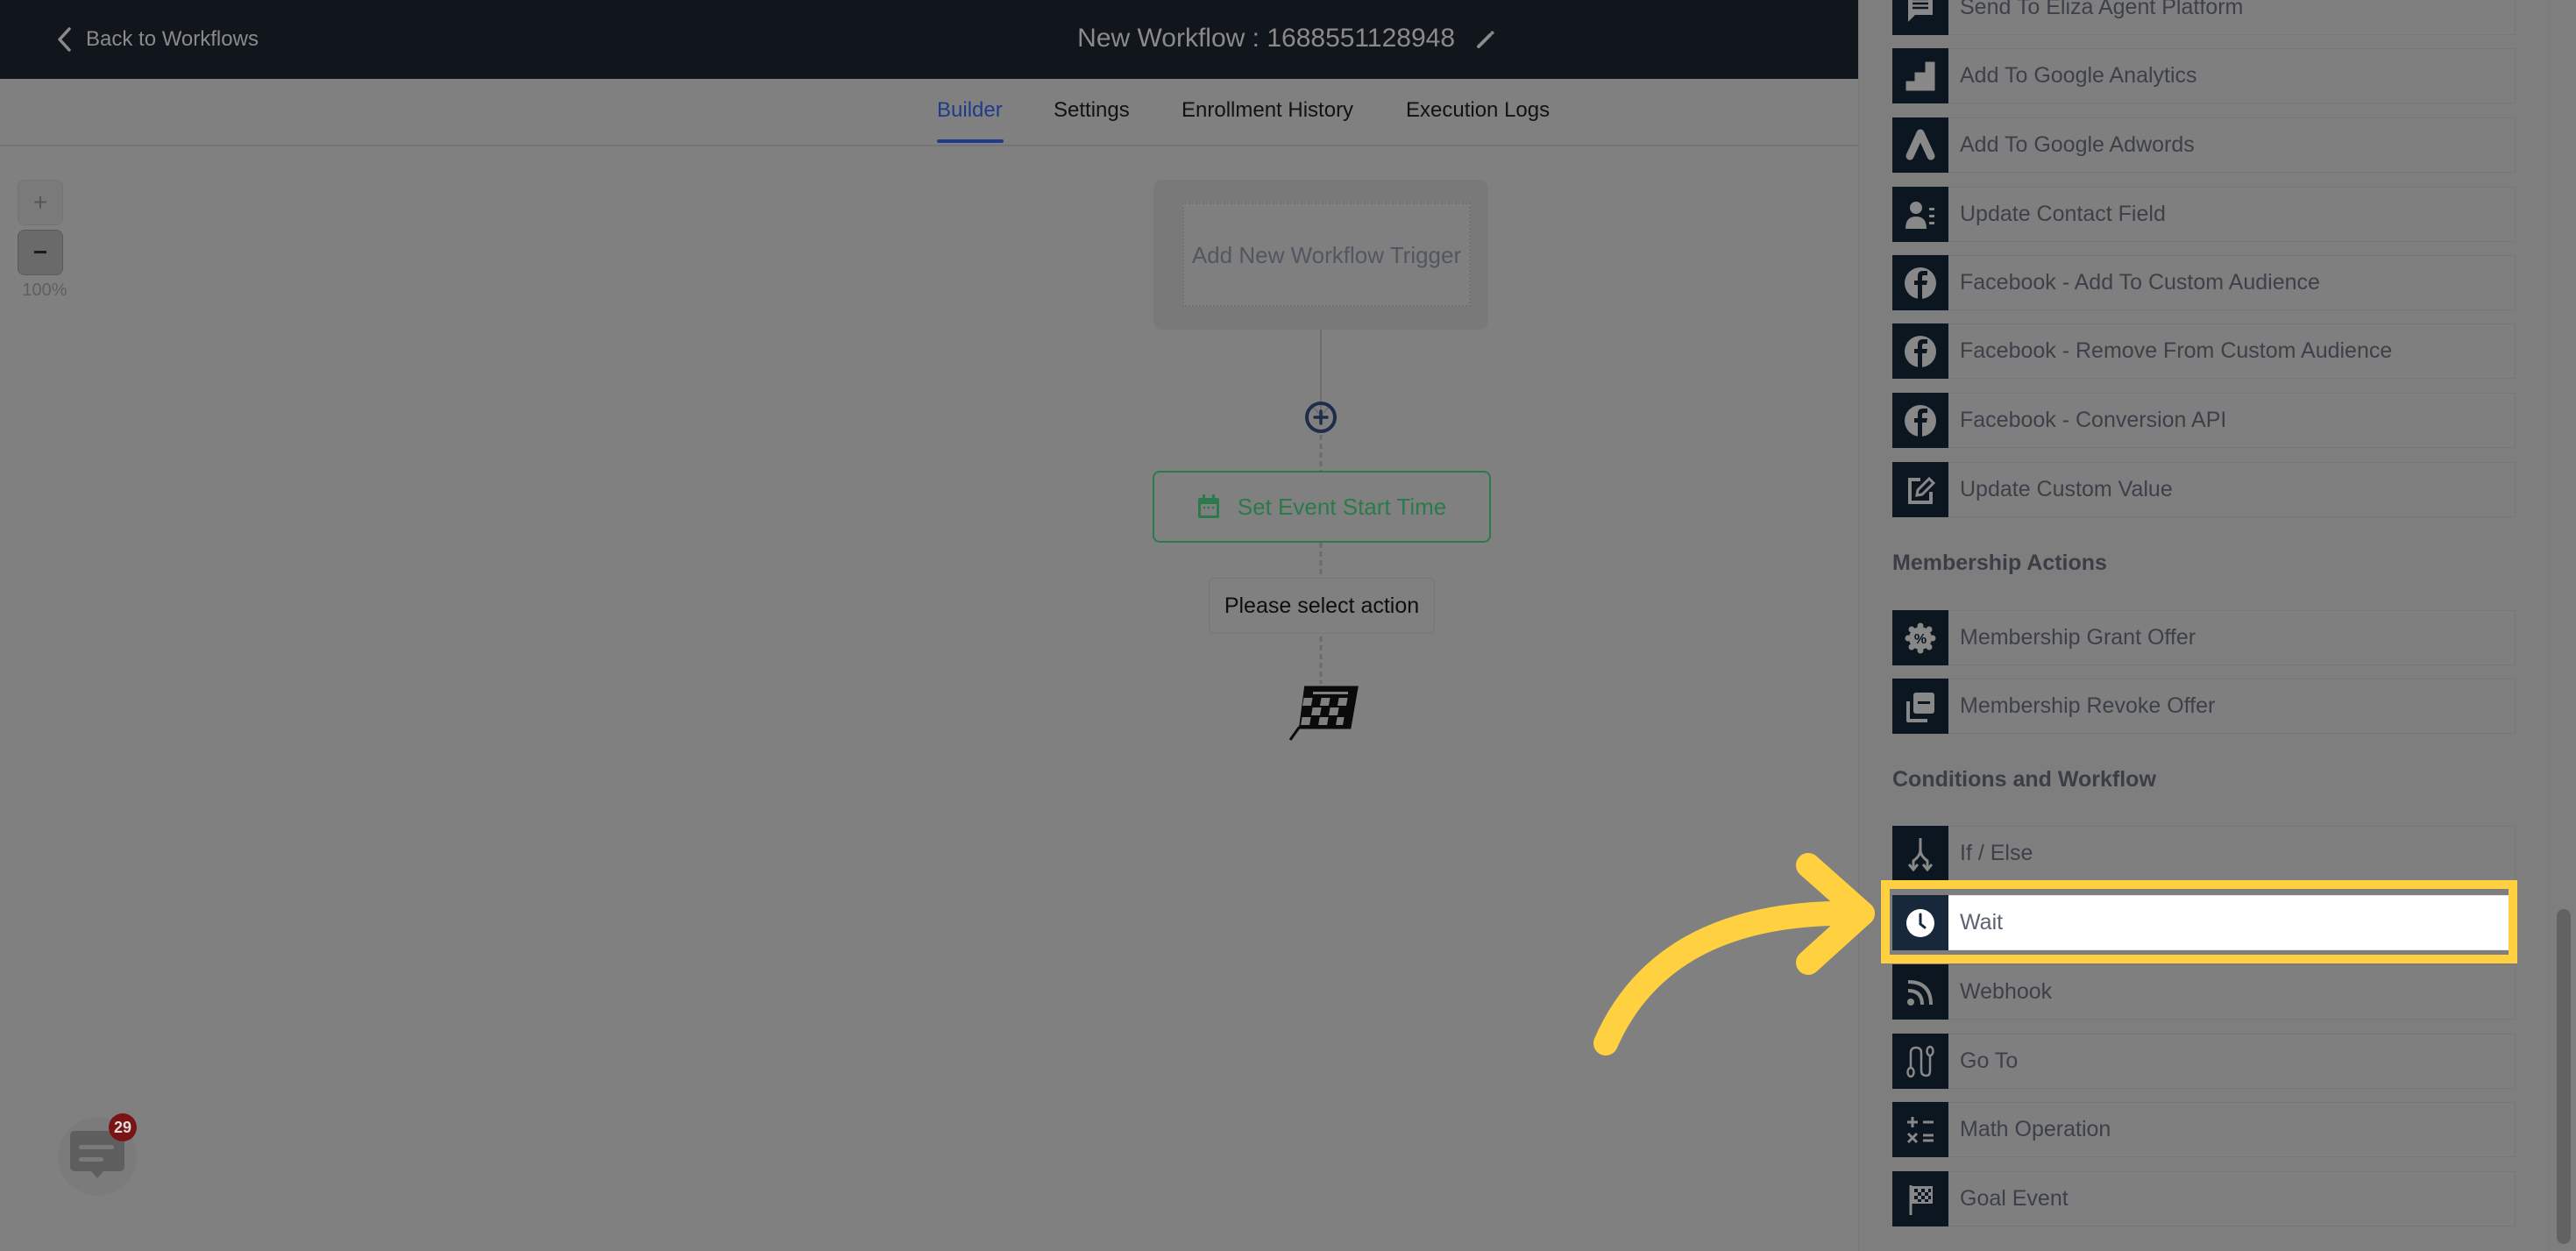  I want to click on action-math-operation: Math Operation, so click(2204, 1129).